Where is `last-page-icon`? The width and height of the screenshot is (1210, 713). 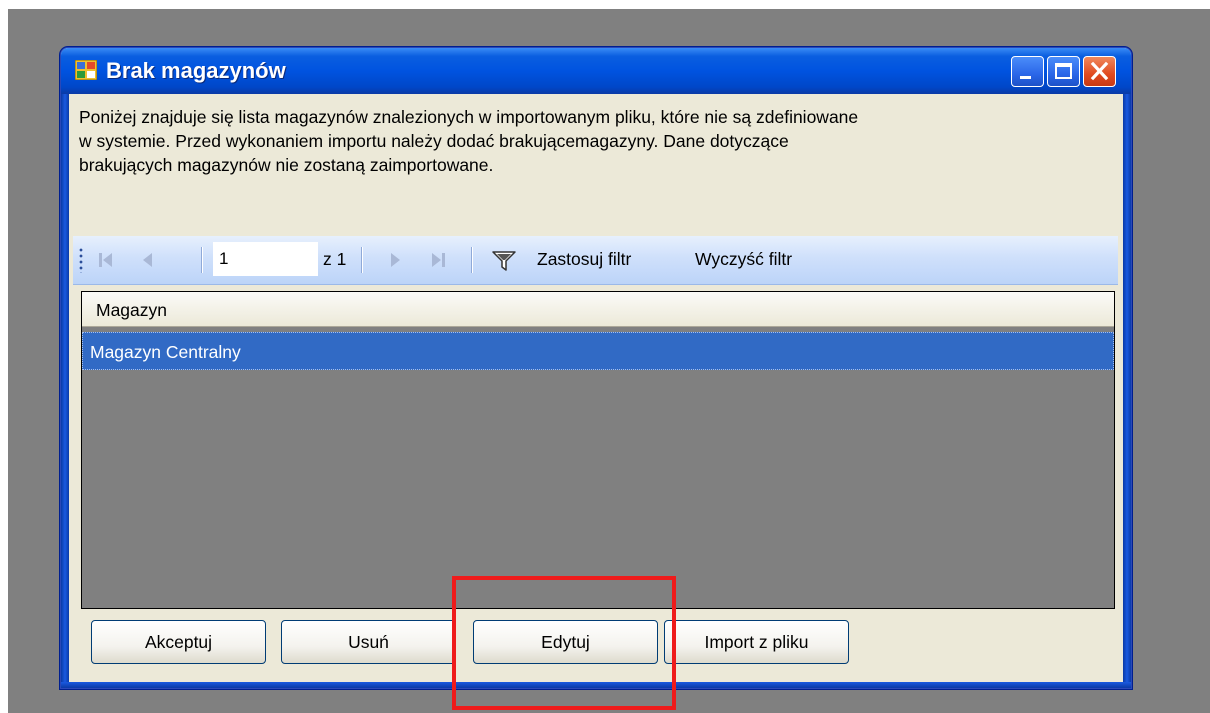 last-page-icon is located at coordinates (438, 260).